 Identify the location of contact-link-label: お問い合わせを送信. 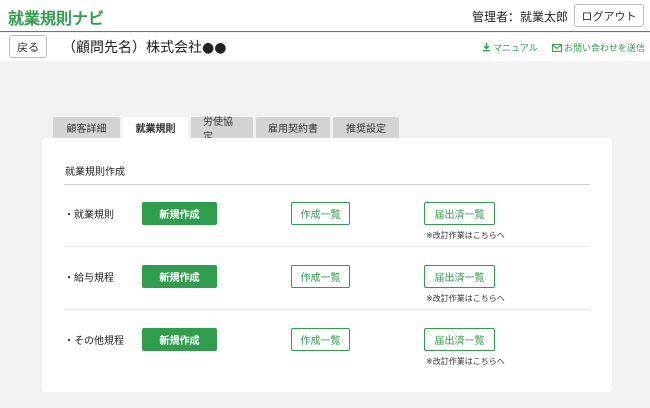
(605, 49).